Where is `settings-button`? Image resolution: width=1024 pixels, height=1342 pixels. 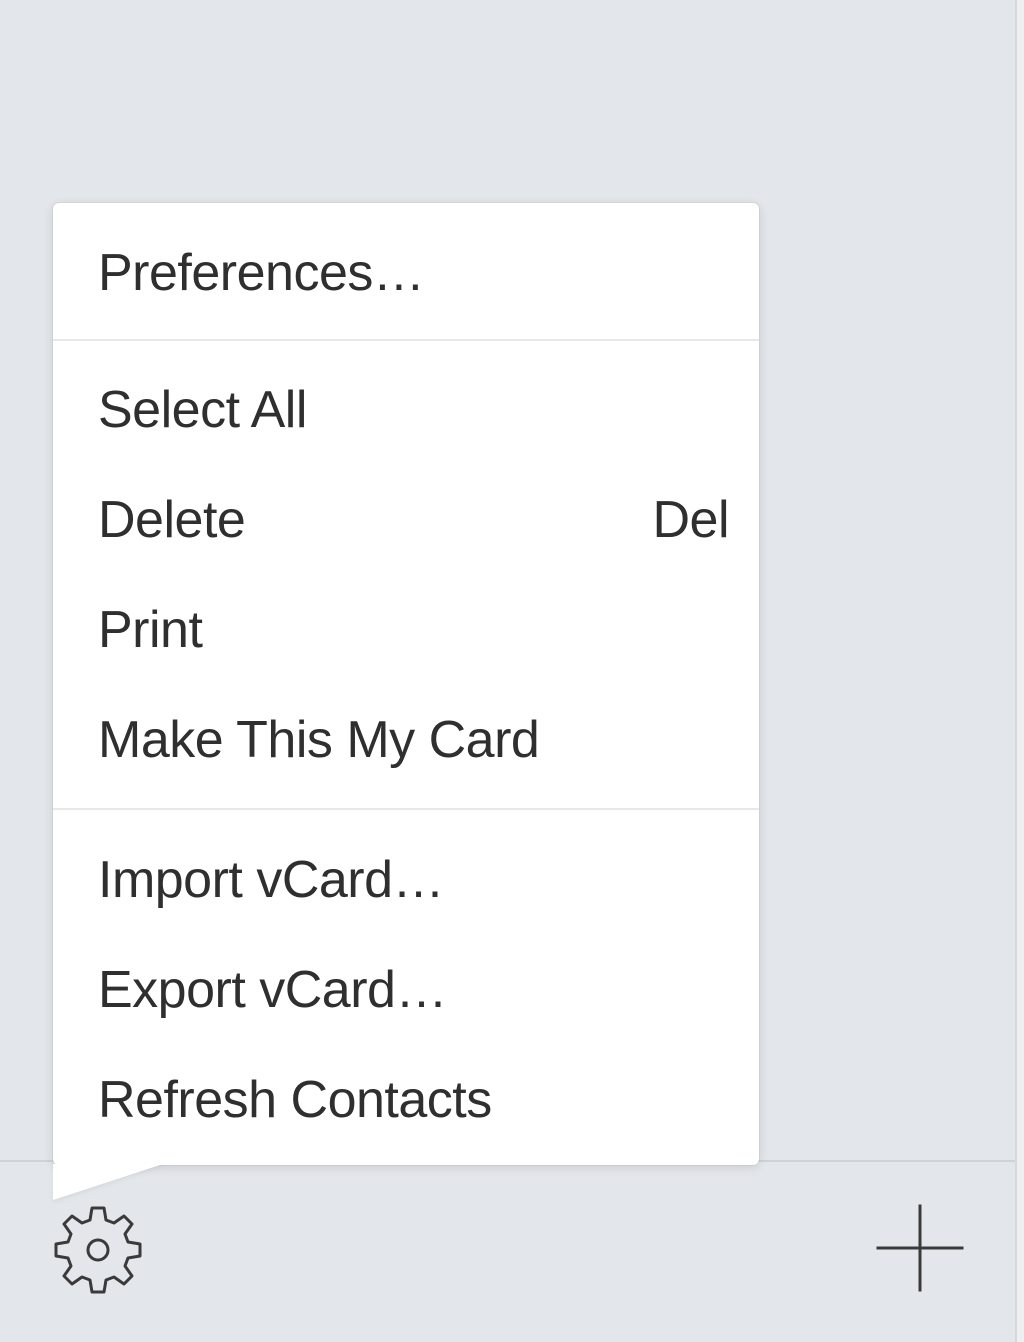
settings-button is located at coordinates (98, 1252).